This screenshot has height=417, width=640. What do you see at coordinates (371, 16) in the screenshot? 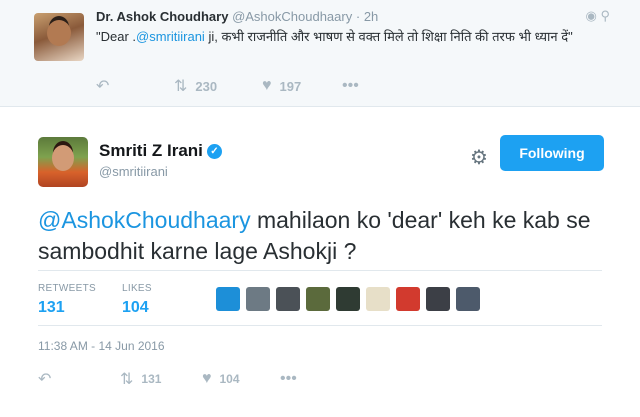
I see `timestamp: 2h` at bounding box center [371, 16].